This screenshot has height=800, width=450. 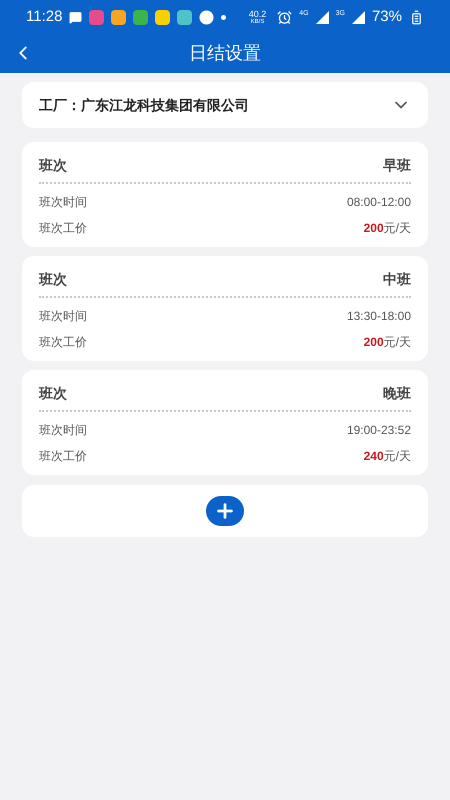 I want to click on time-value: 19:00-23:52, so click(x=378, y=430).